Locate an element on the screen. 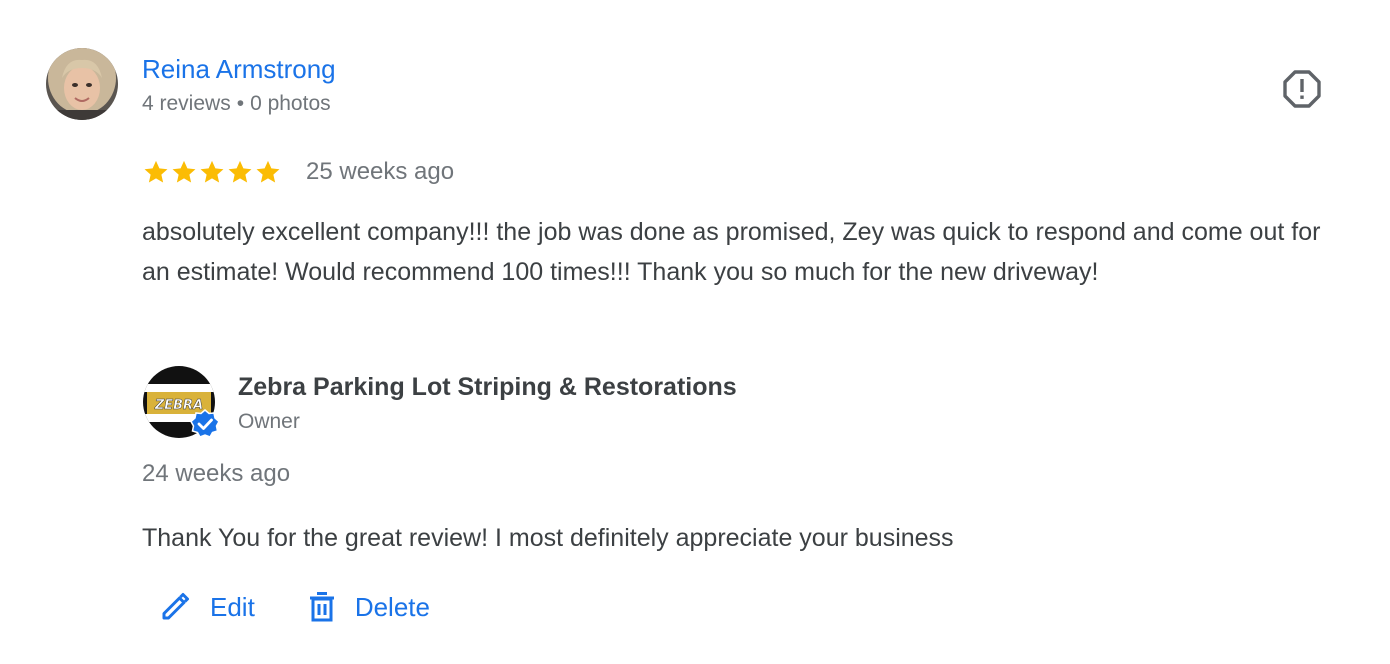 Image resolution: width=1390 pixels, height=664 pixels. reviewer-name: Reina Armstrong is located at coordinates (239, 69).